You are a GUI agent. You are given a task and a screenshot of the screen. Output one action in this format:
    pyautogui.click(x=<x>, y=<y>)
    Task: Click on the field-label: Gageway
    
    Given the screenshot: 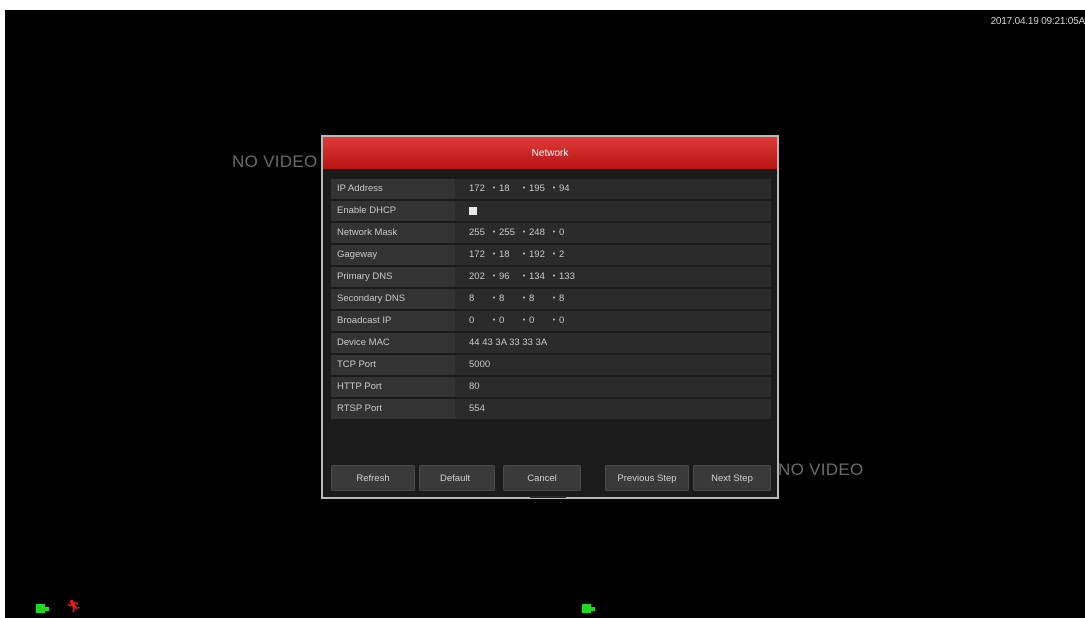 What is the action you would take?
    pyautogui.click(x=393, y=255)
    